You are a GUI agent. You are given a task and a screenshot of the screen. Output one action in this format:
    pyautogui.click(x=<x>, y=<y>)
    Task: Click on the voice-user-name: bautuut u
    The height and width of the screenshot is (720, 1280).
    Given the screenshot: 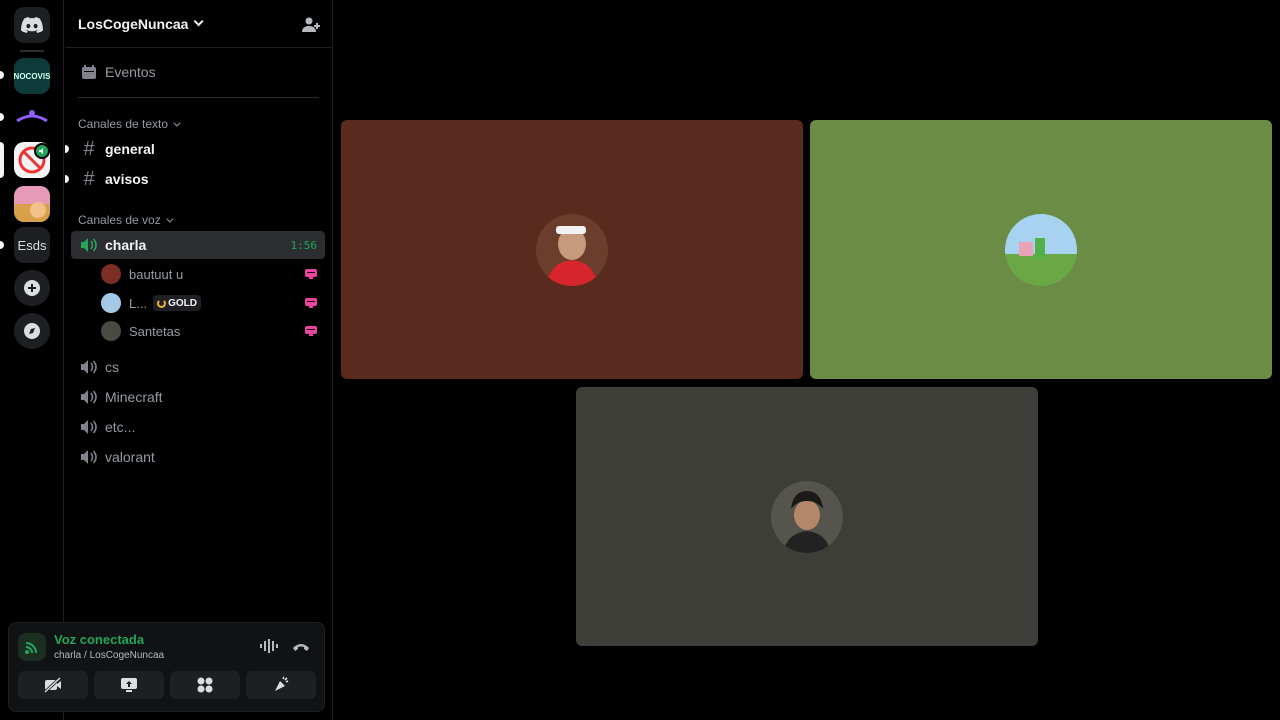 What is the action you would take?
    pyautogui.click(x=156, y=274)
    